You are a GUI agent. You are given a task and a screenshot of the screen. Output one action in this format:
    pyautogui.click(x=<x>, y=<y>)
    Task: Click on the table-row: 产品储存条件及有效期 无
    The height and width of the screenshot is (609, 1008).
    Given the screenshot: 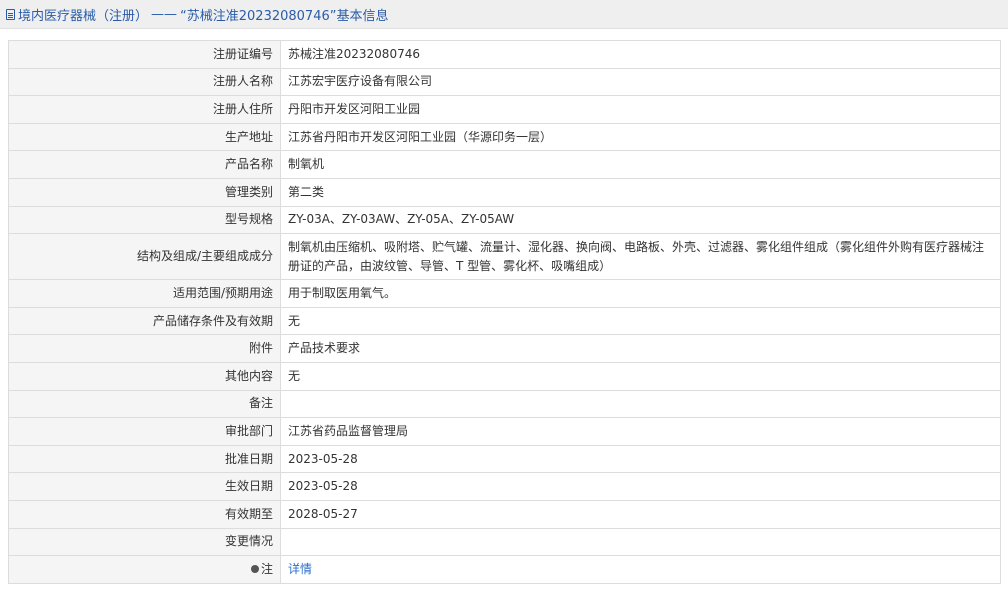 What is the action you would take?
    pyautogui.click(x=504, y=321)
    